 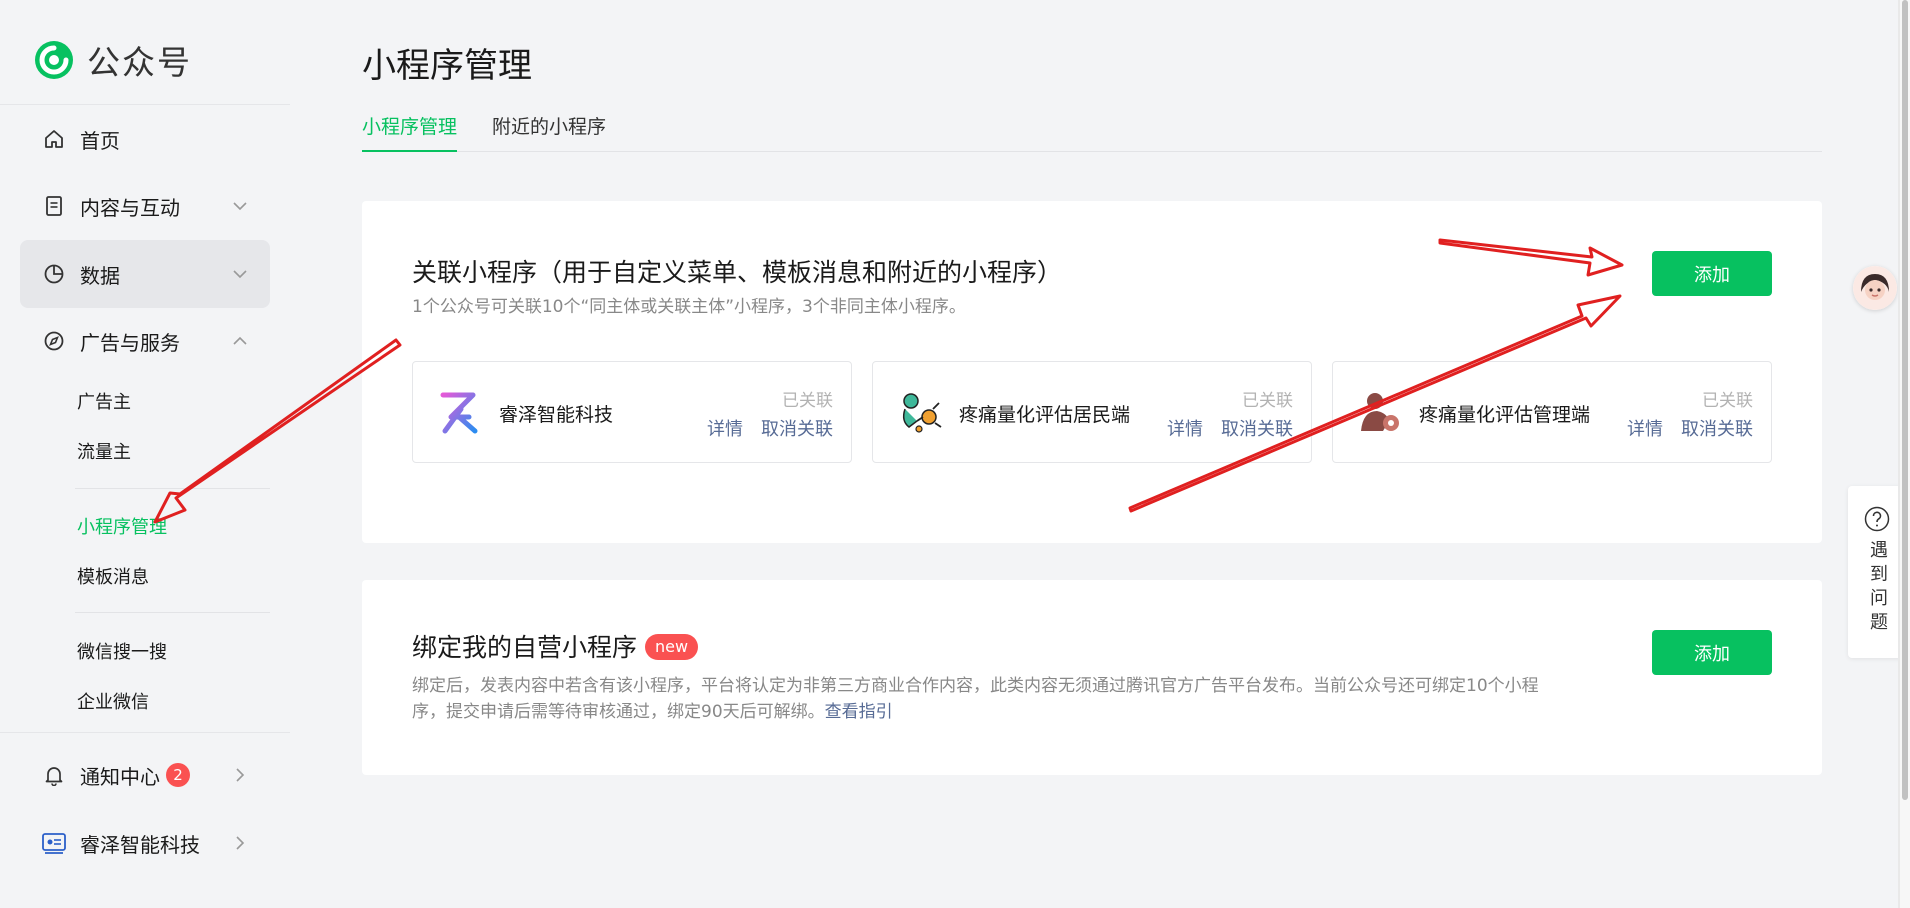 I want to click on notification-count-badge: 2, so click(x=178, y=775).